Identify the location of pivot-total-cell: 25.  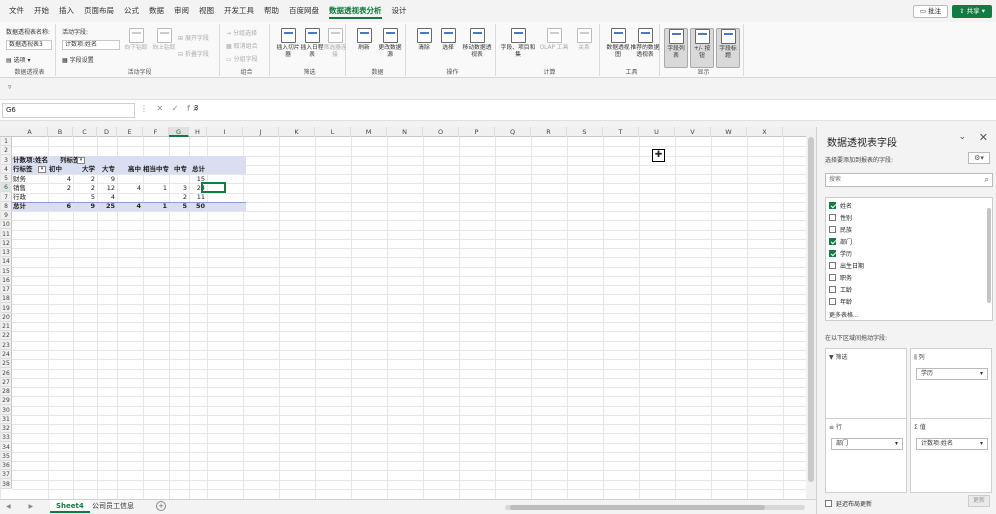
(106, 206).